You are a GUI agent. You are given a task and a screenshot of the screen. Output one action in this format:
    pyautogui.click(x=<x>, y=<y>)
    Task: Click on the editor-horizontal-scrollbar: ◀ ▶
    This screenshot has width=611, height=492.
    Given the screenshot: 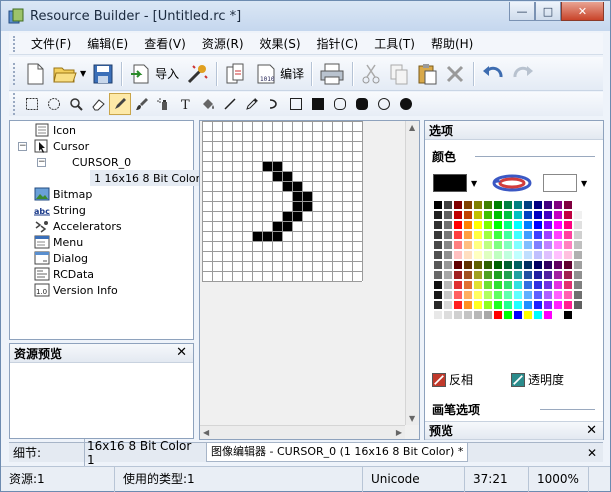 What is the action you would take?
    pyautogui.click(x=302, y=432)
    